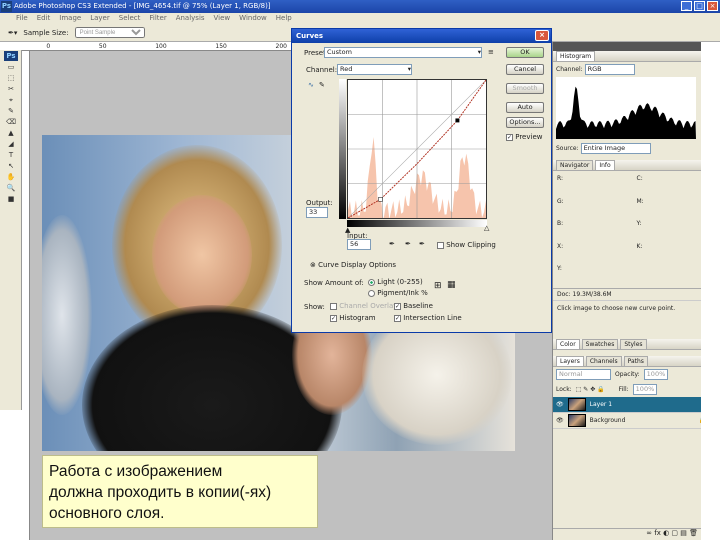  Describe the element at coordinates (636, 56) in the screenshot. I see `histogram-panel-tabs: Histogram` at that location.